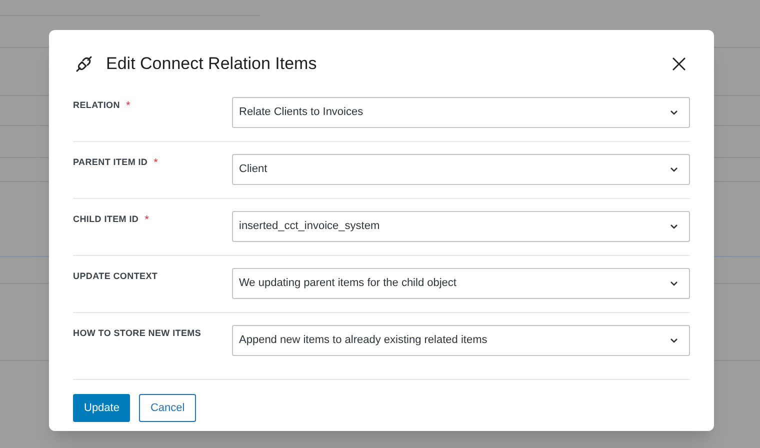  Describe the element at coordinates (461, 226) in the screenshot. I see `select-field: inserted_cct_invoice_system` at that location.